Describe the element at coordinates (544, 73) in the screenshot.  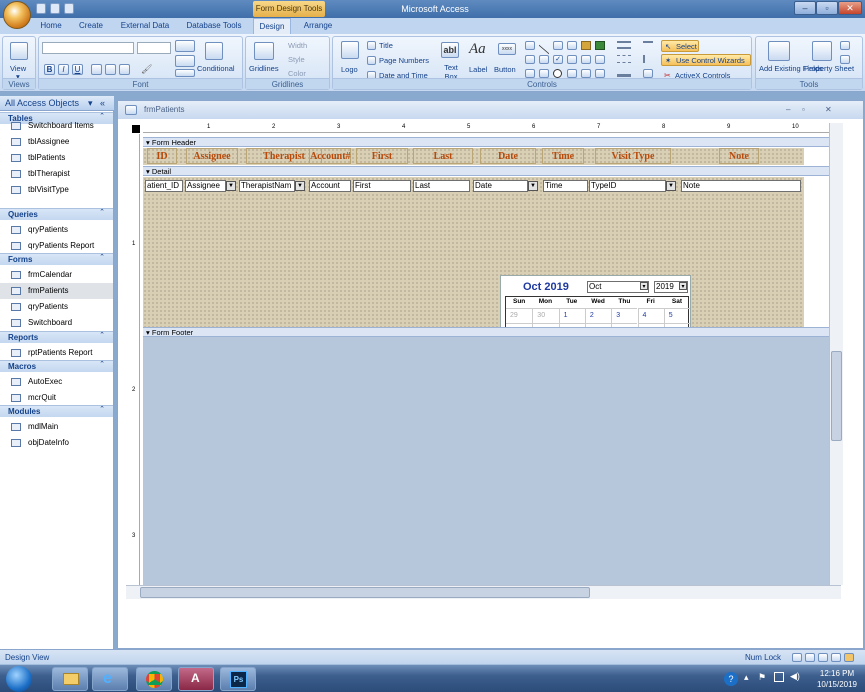
I see `toggle-button-icon` at that location.